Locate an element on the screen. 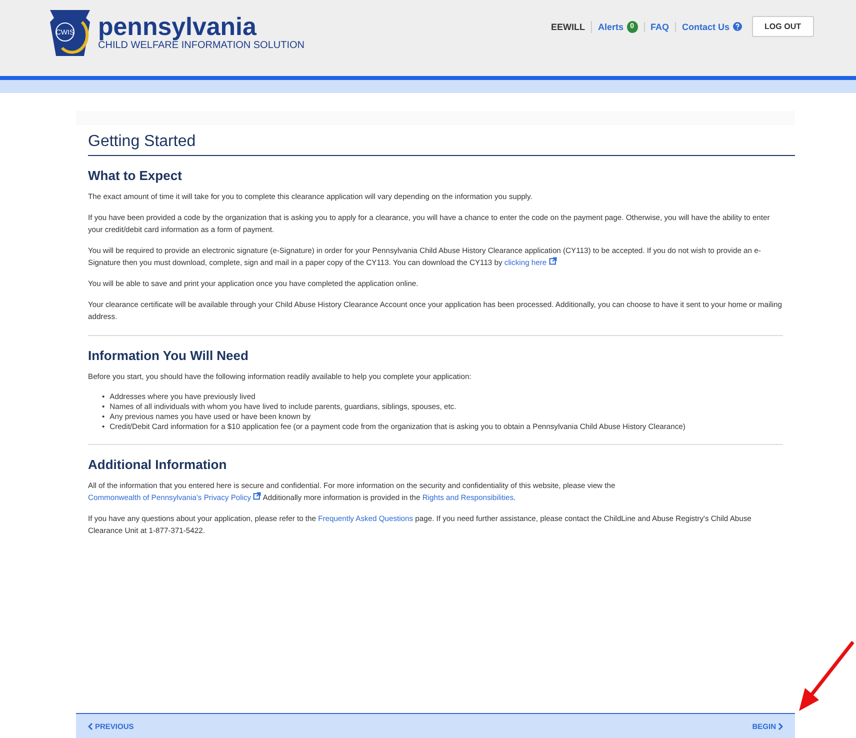 Image resolution: width=856 pixels, height=738 pixels. section-heading: Information You Will Need is located at coordinates (169, 355).